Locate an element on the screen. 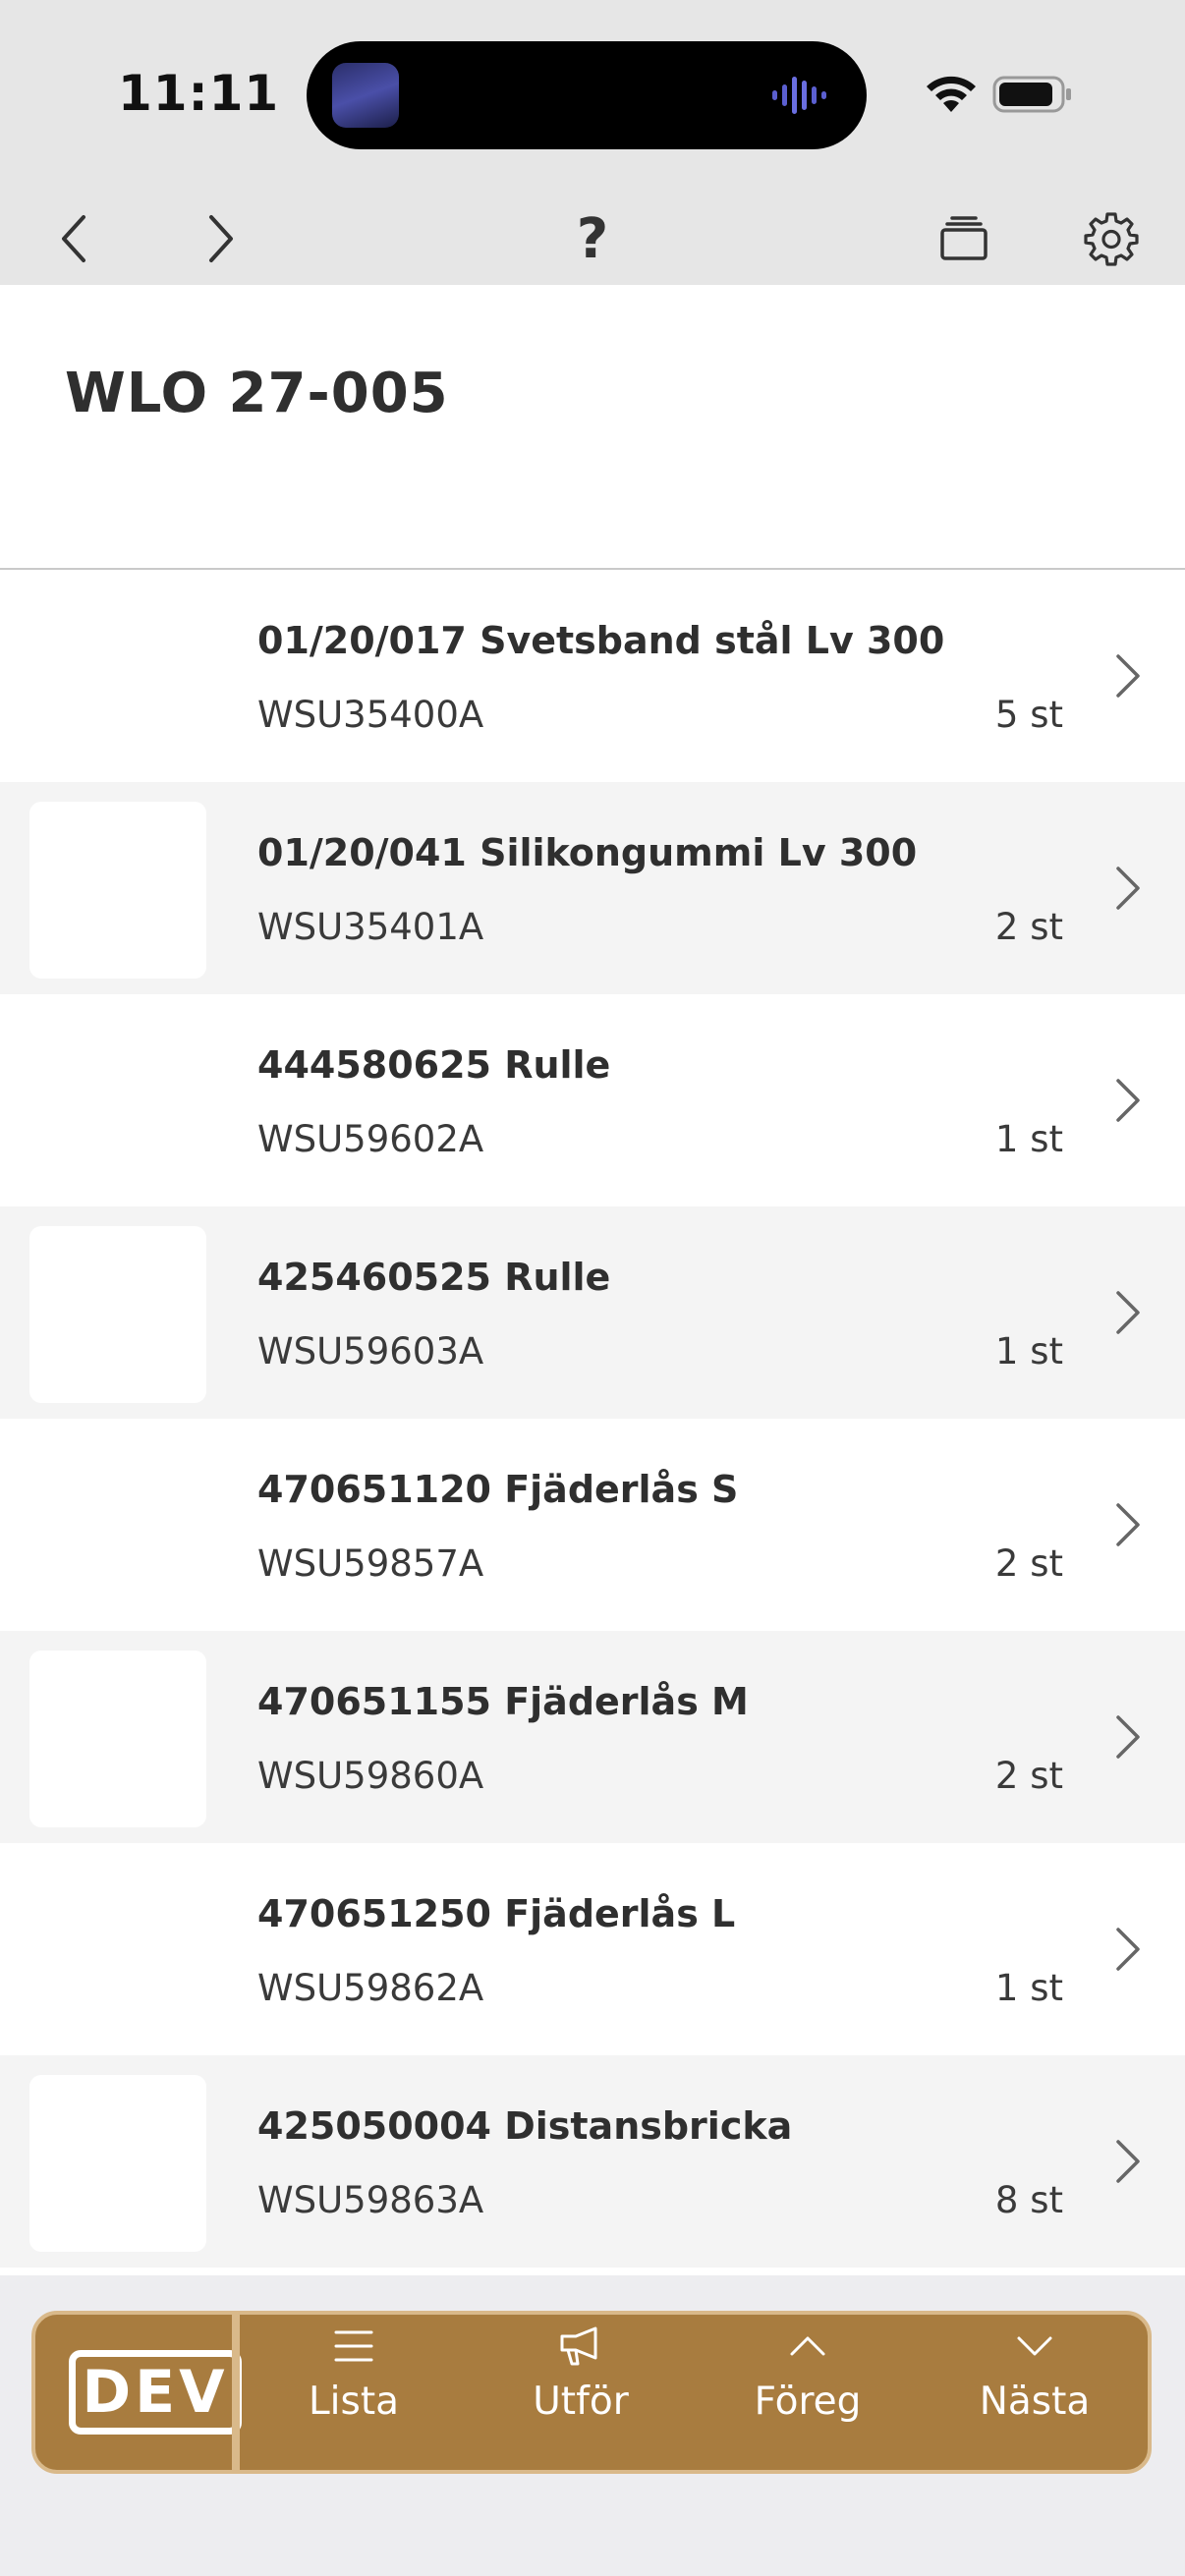 Image resolution: width=1185 pixels, height=2576 pixels. chevron-down-icon is located at coordinates (1034, 2346).